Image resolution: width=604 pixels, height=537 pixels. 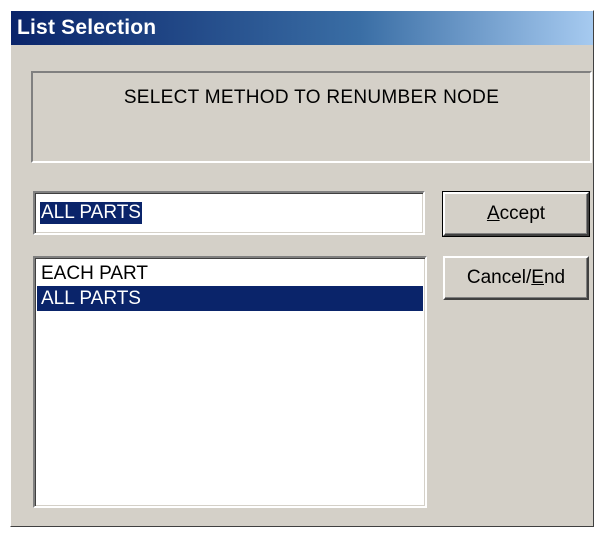 What do you see at coordinates (91, 298) in the screenshot?
I see `list-item-label: ALL PARTS` at bounding box center [91, 298].